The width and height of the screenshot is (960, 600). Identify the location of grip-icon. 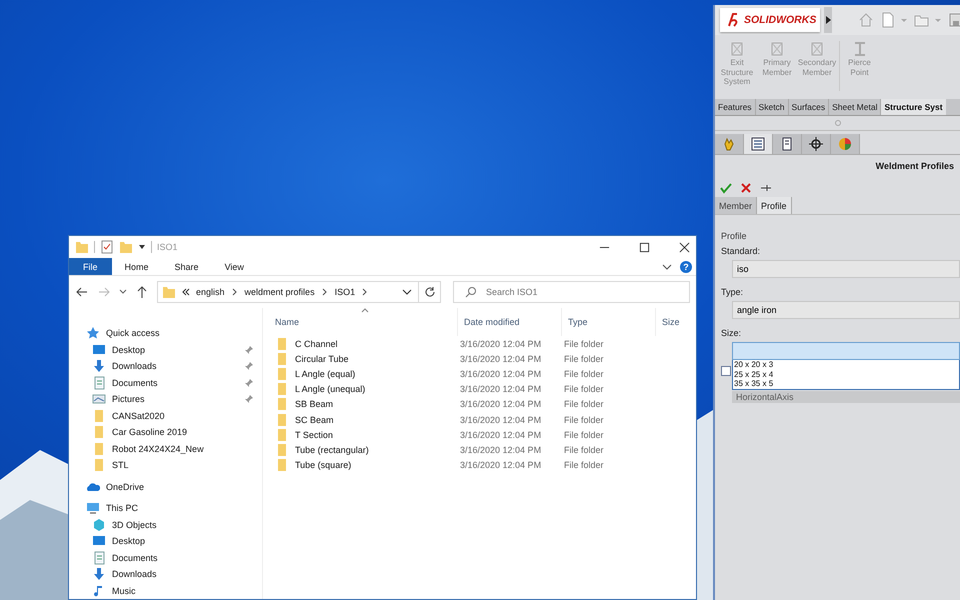
(837, 123).